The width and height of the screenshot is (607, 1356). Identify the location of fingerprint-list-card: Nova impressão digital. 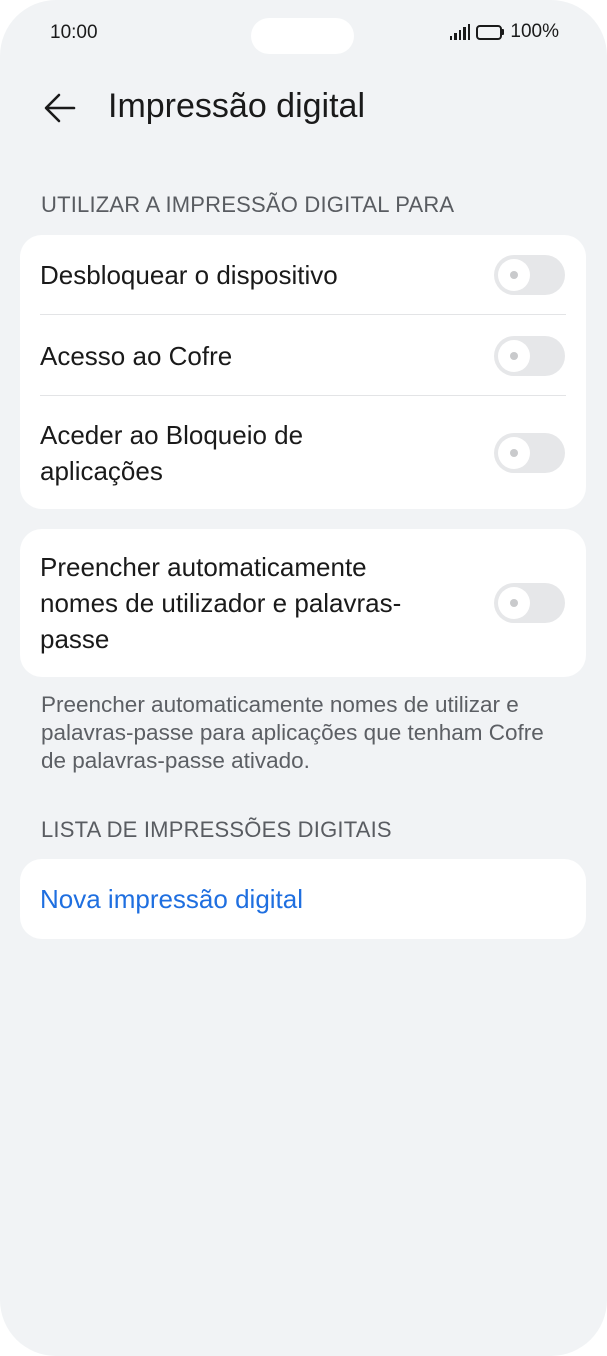
(303, 899).